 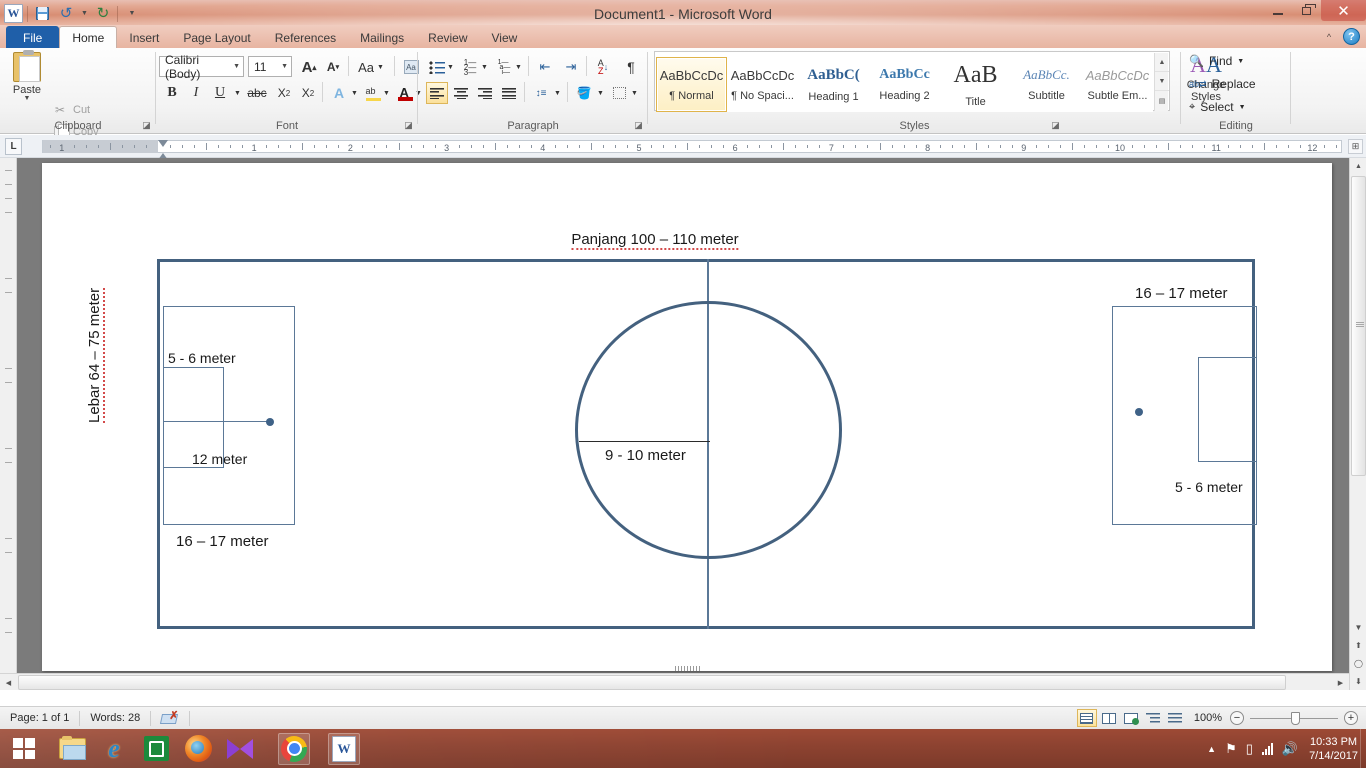 I want to click on show-formatting-marks-icon: ¶, so click(x=631, y=67).